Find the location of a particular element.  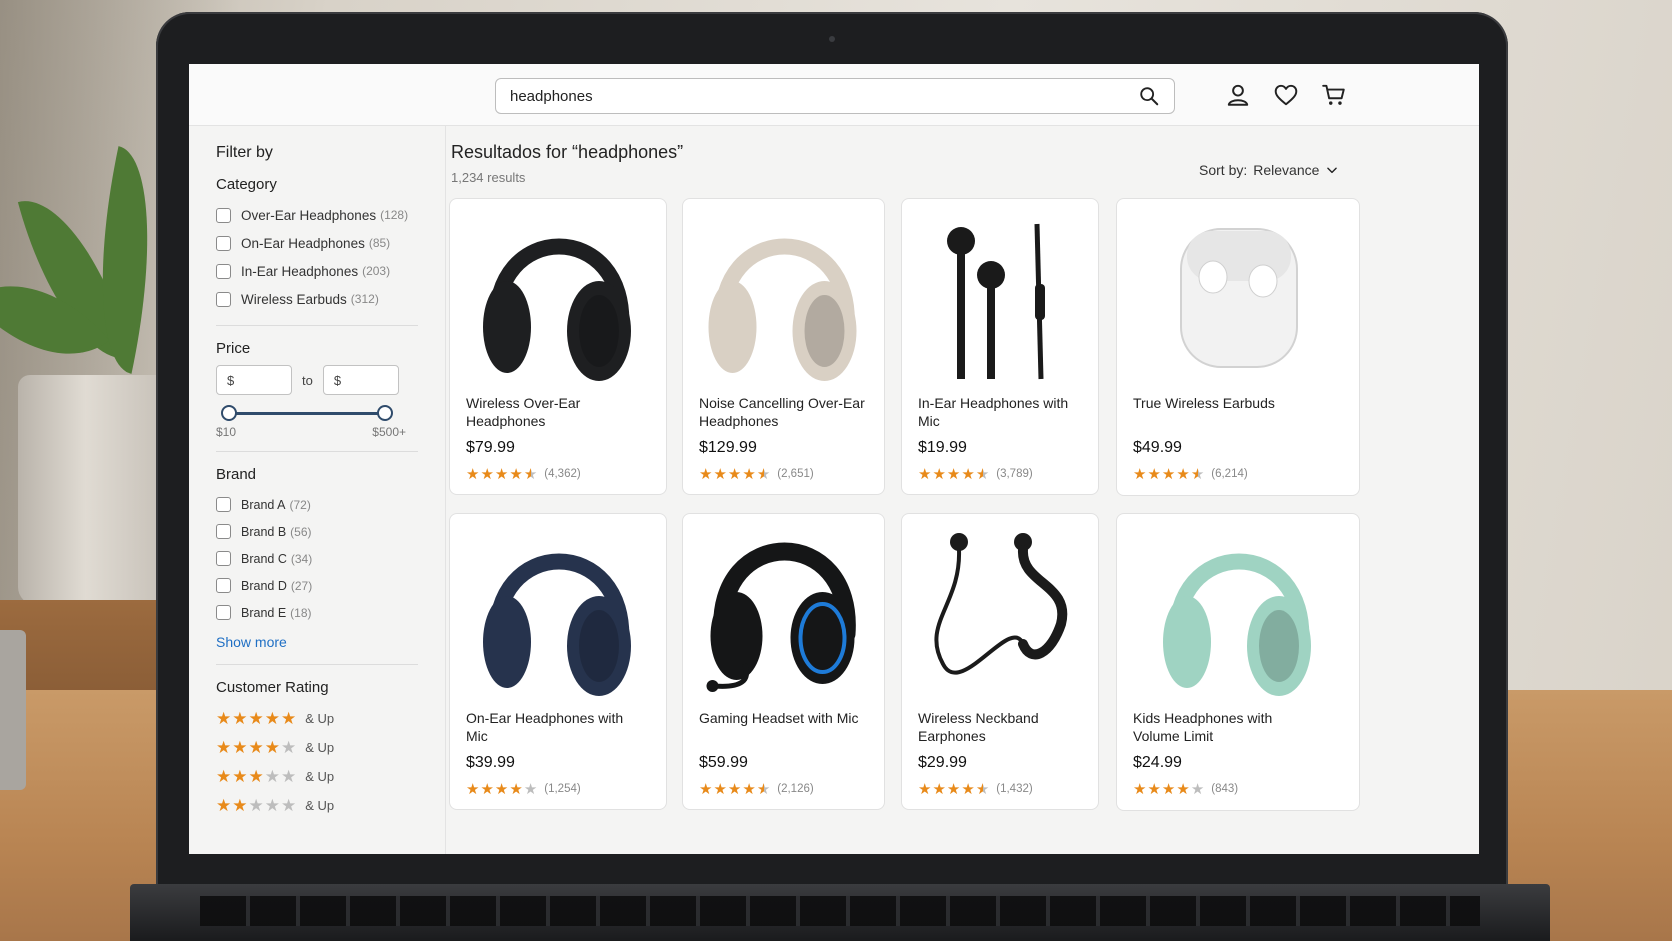

brand-heading: Brand is located at coordinates (236, 474).